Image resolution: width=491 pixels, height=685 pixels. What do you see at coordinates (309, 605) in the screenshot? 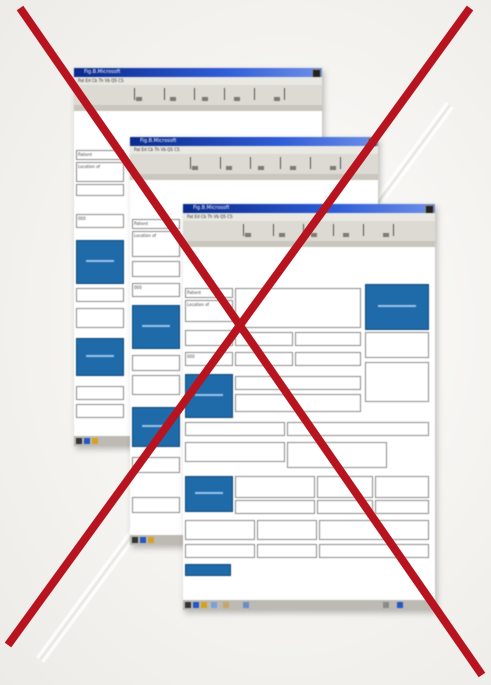
I see `taskbar` at bounding box center [309, 605].